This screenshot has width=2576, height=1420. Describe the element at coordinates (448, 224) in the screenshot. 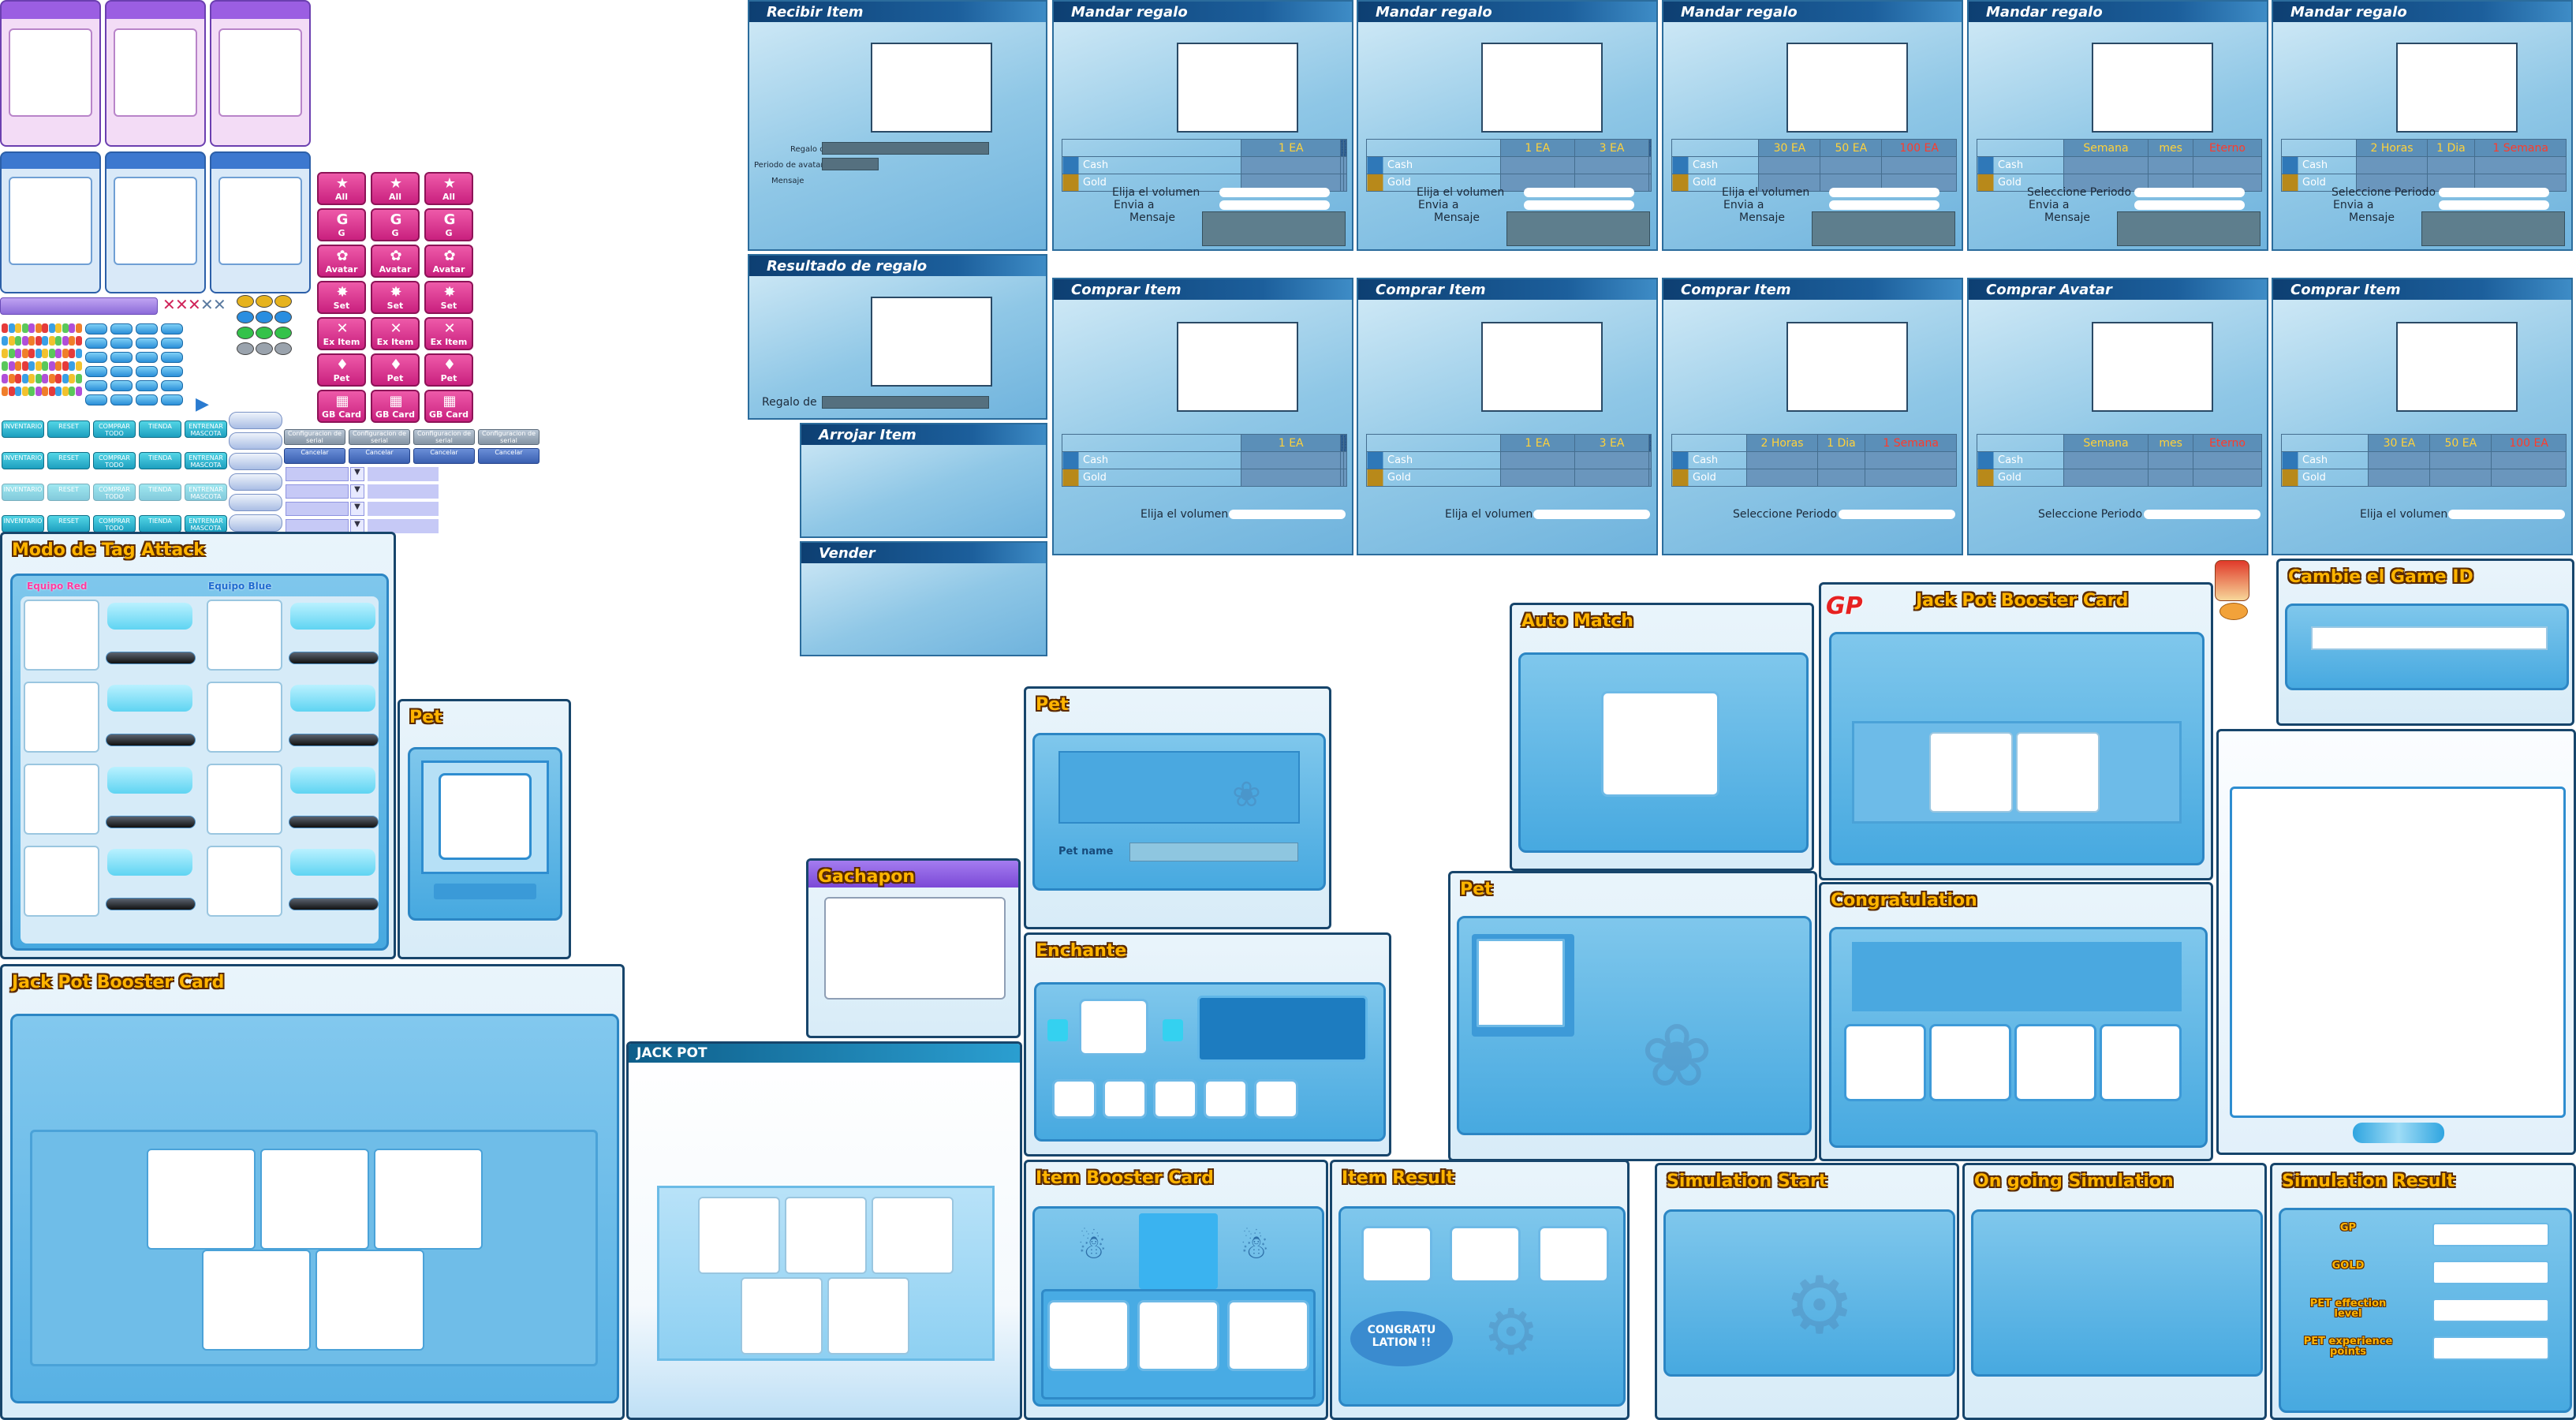

I see `filter-button-g: GG` at that location.